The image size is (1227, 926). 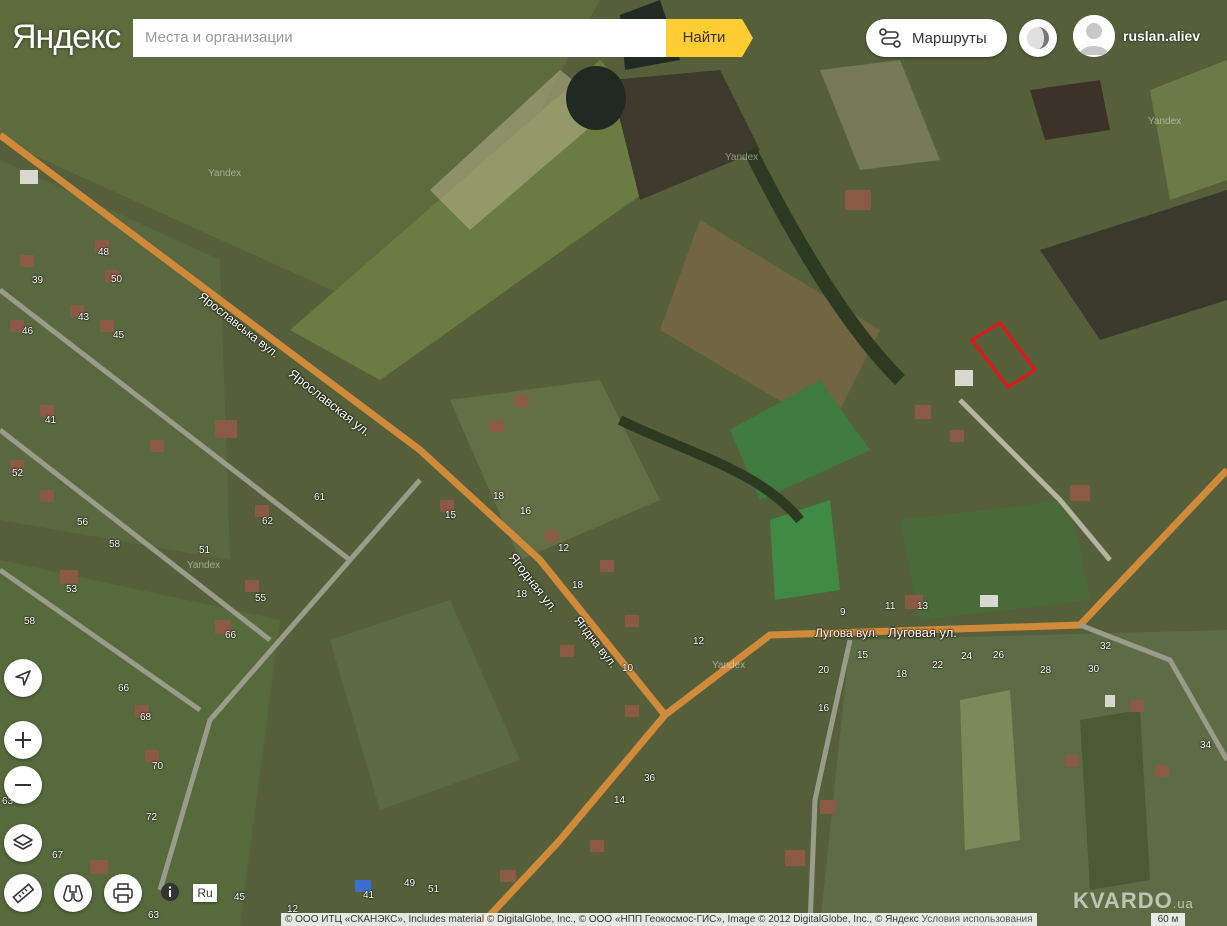 I want to click on house-number: 28, so click(x=1046, y=670).